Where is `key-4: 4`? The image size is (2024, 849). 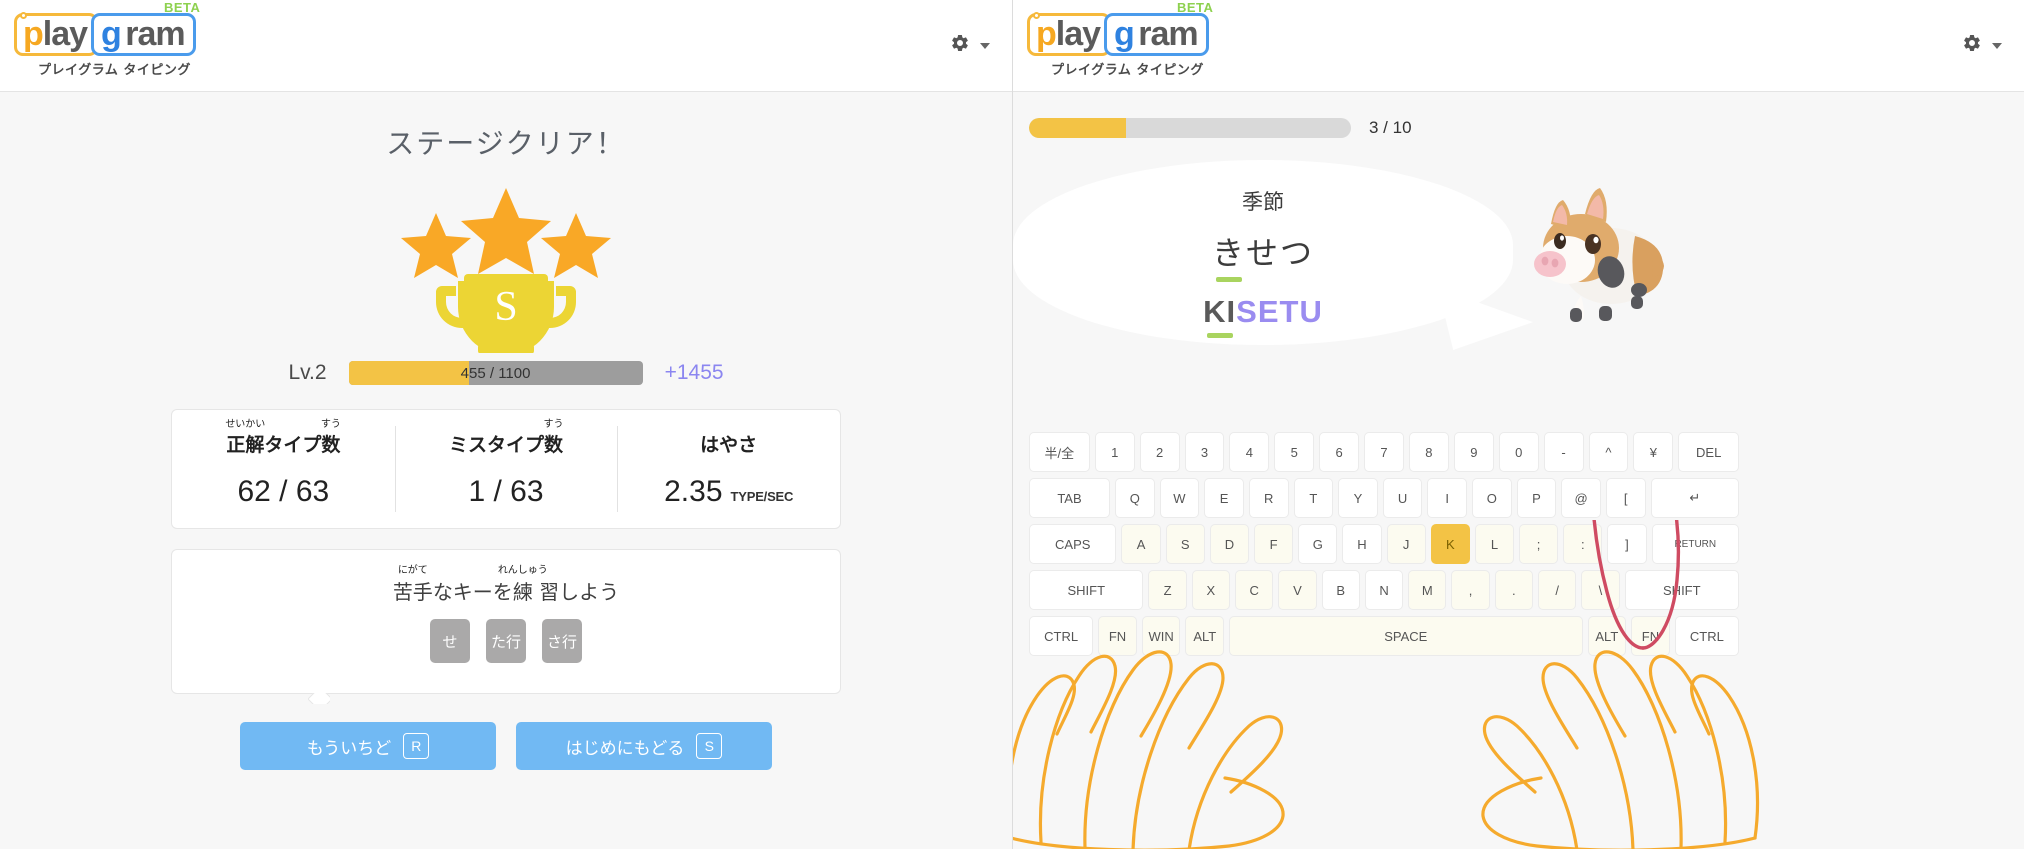 key-4: 4 is located at coordinates (1249, 452).